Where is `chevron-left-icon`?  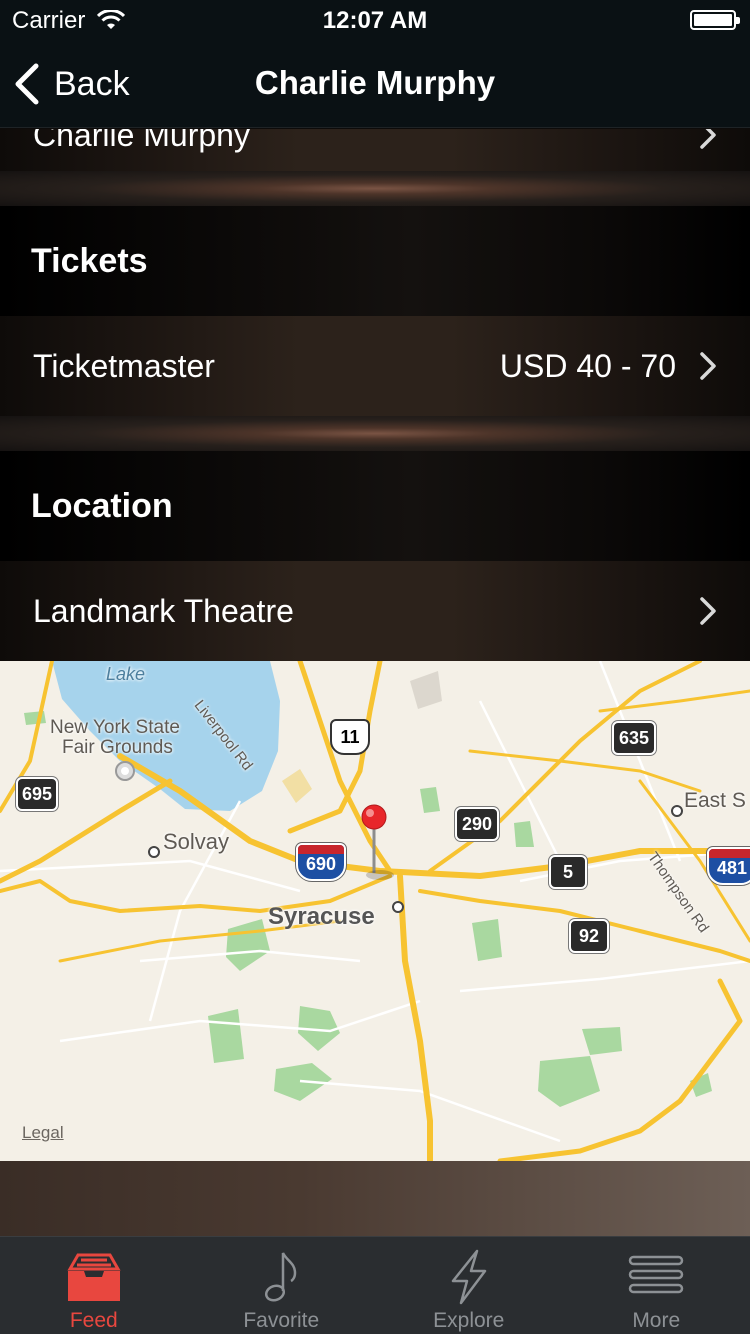 chevron-left-icon is located at coordinates (27, 84).